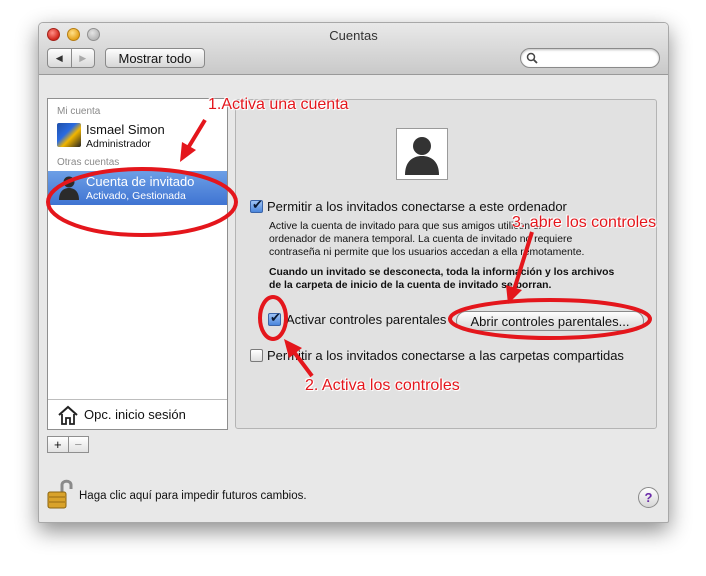 The image size is (706, 576). I want to click on search-input, so click(590, 58).